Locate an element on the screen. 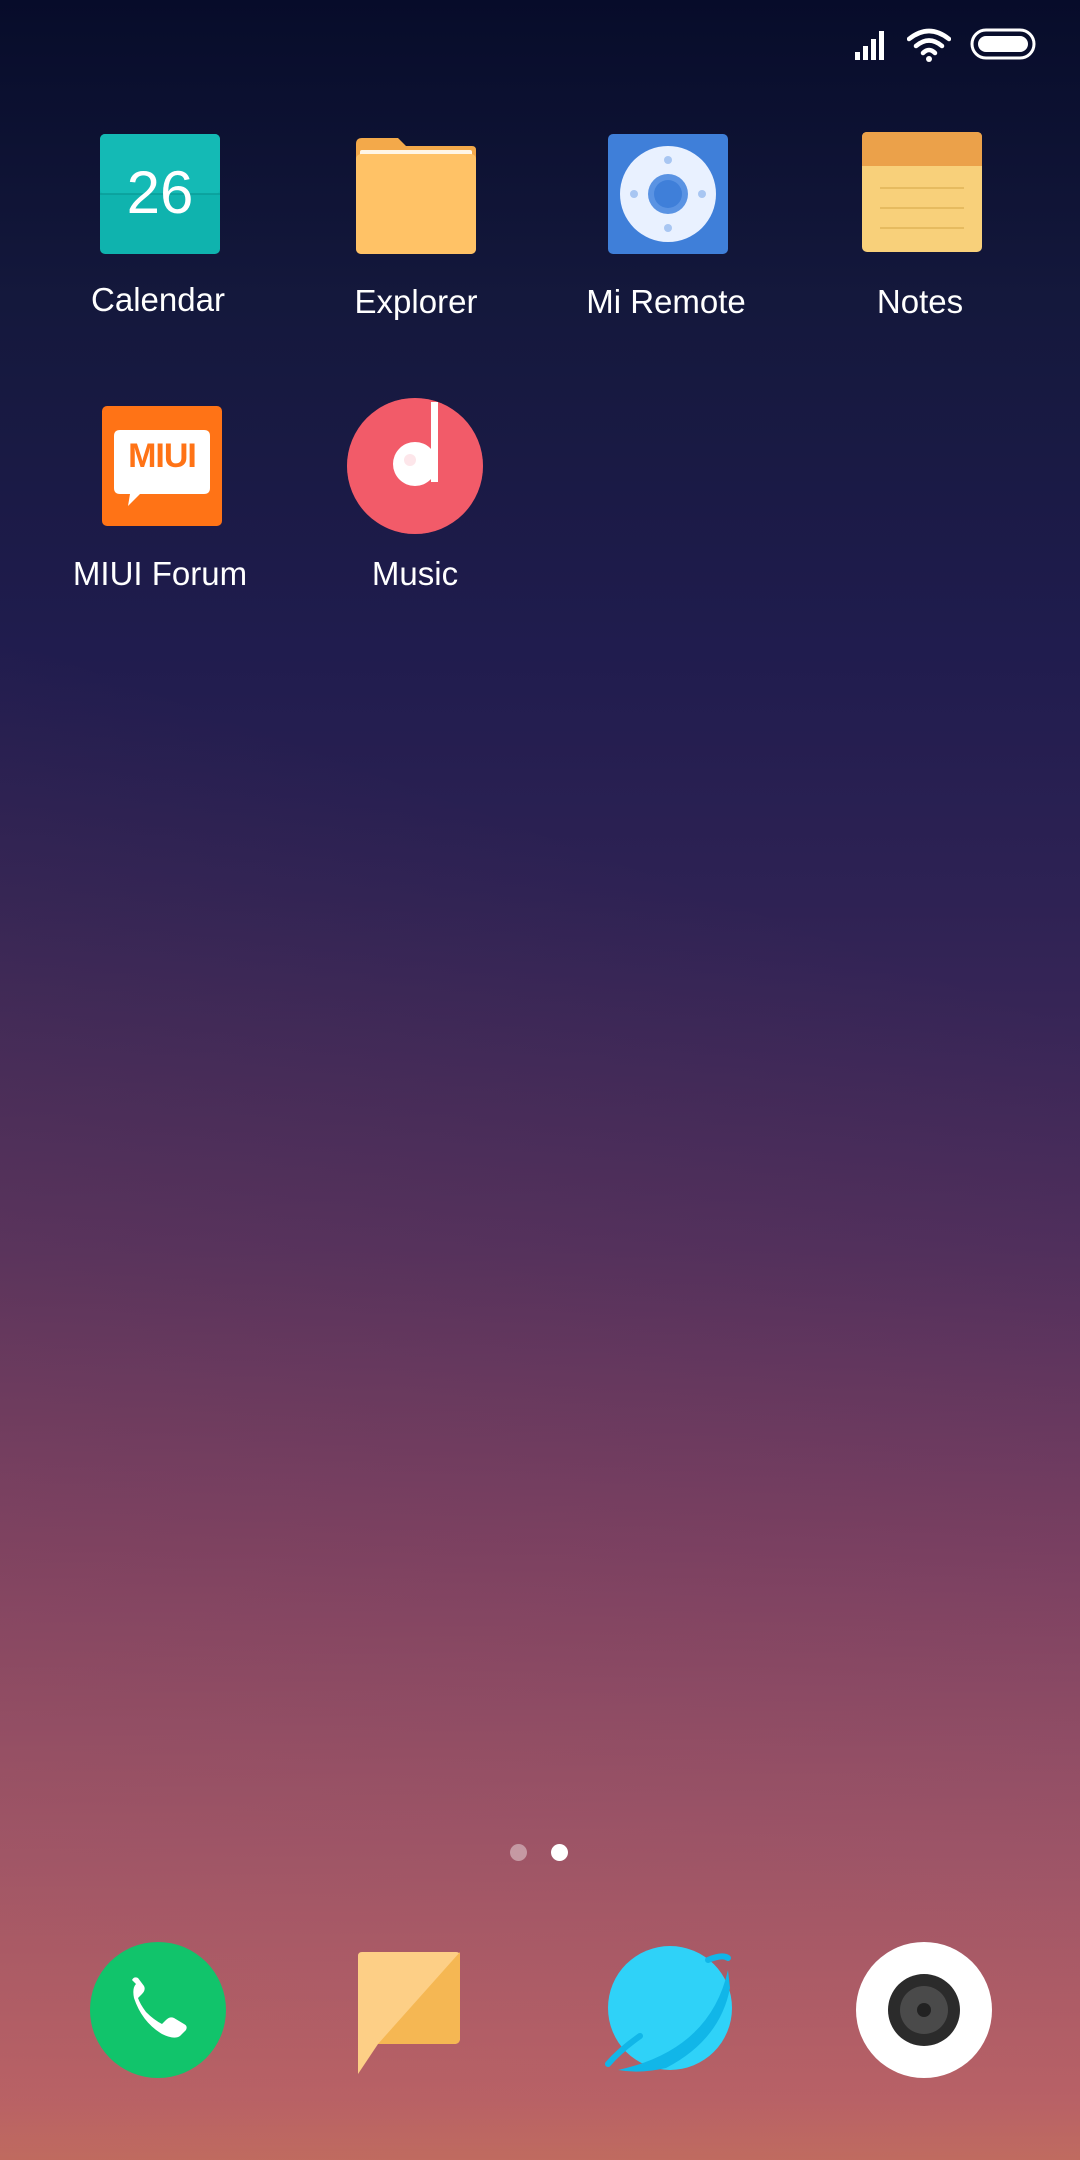  app-explorer: Explorer is located at coordinates (416, 230).